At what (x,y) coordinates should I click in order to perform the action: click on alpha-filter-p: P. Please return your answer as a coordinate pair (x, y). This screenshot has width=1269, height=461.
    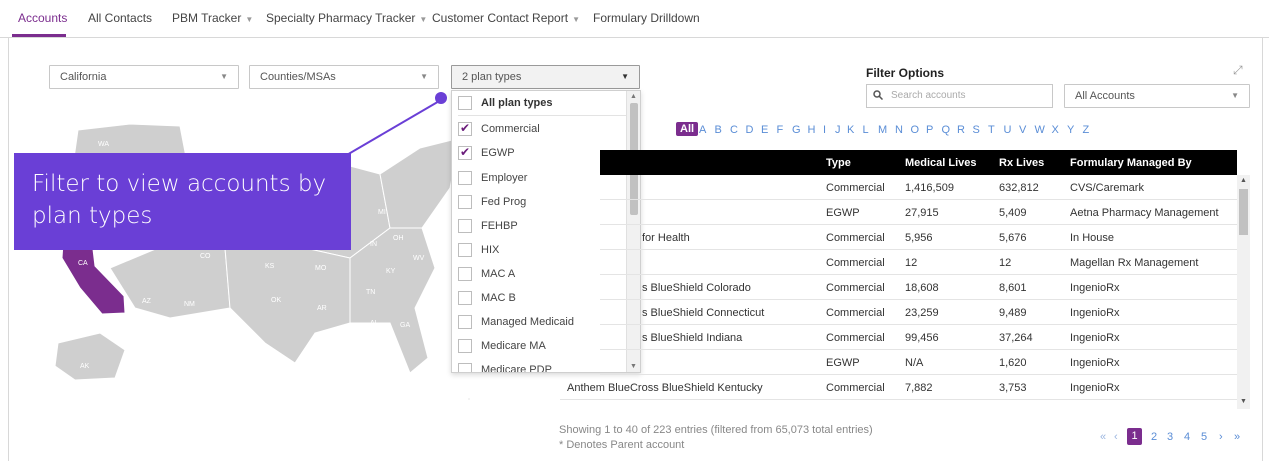
    Looking at the image, I should click on (929, 130).